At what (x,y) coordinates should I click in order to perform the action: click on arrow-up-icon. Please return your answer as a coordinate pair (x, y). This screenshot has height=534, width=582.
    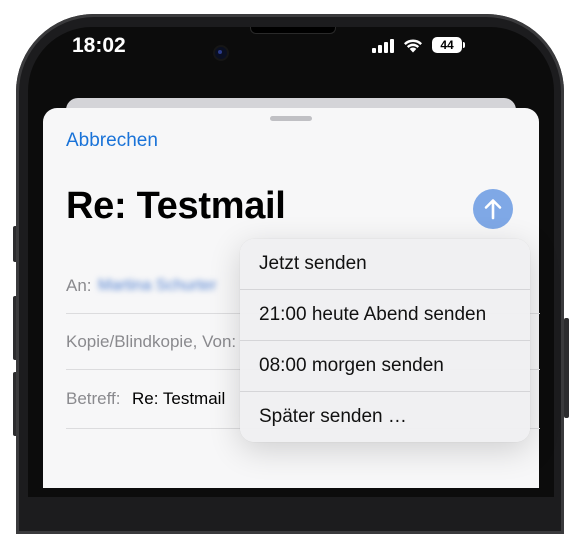
    Looking at the image, I should click on (493, 209).